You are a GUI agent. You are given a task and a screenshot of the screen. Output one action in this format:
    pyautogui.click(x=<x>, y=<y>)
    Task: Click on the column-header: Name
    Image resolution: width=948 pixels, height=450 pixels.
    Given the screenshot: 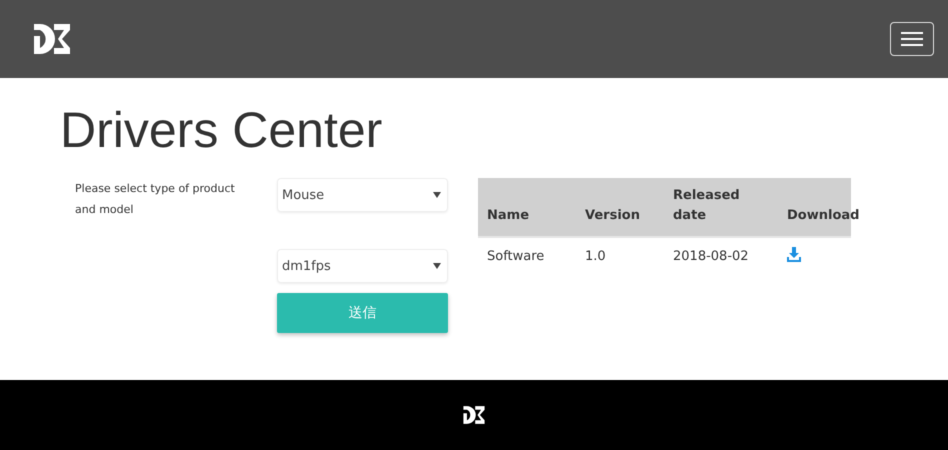 What is the action you would take?
    pyautogui.click(x=508, y=215)
    